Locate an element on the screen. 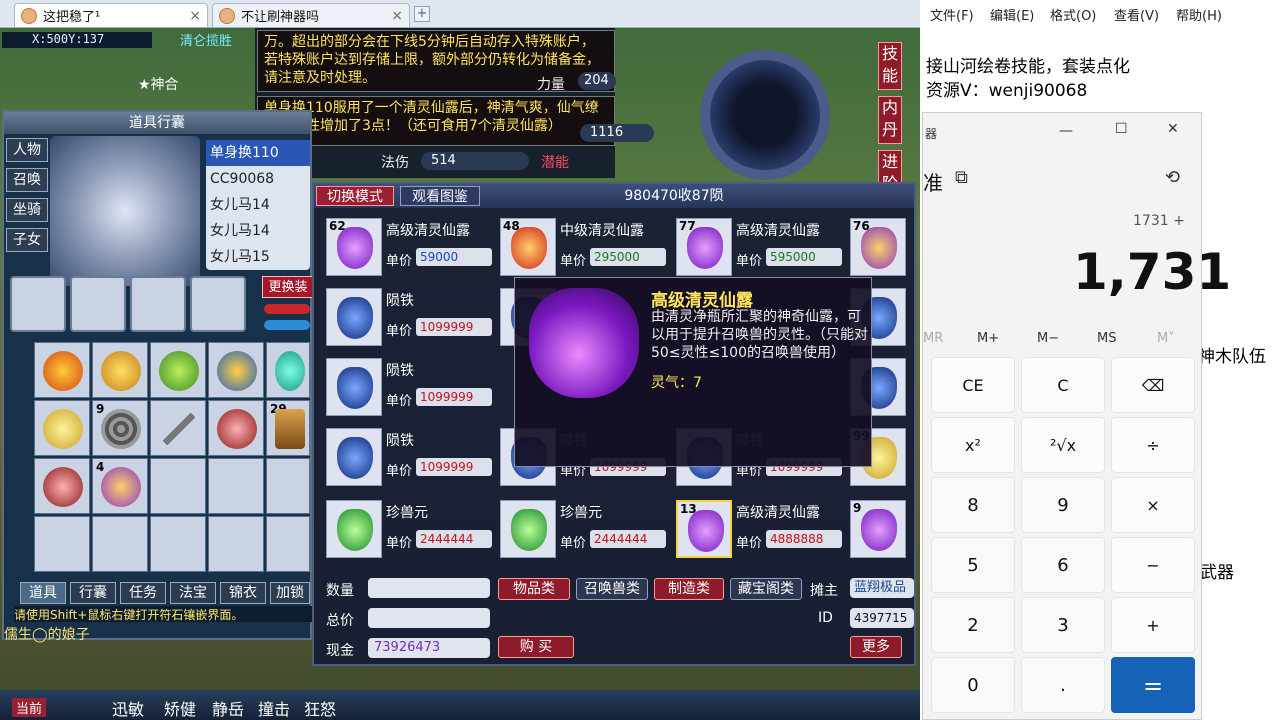  category-summons-button: 召唤兽类 is located at coordinates (612, 589).